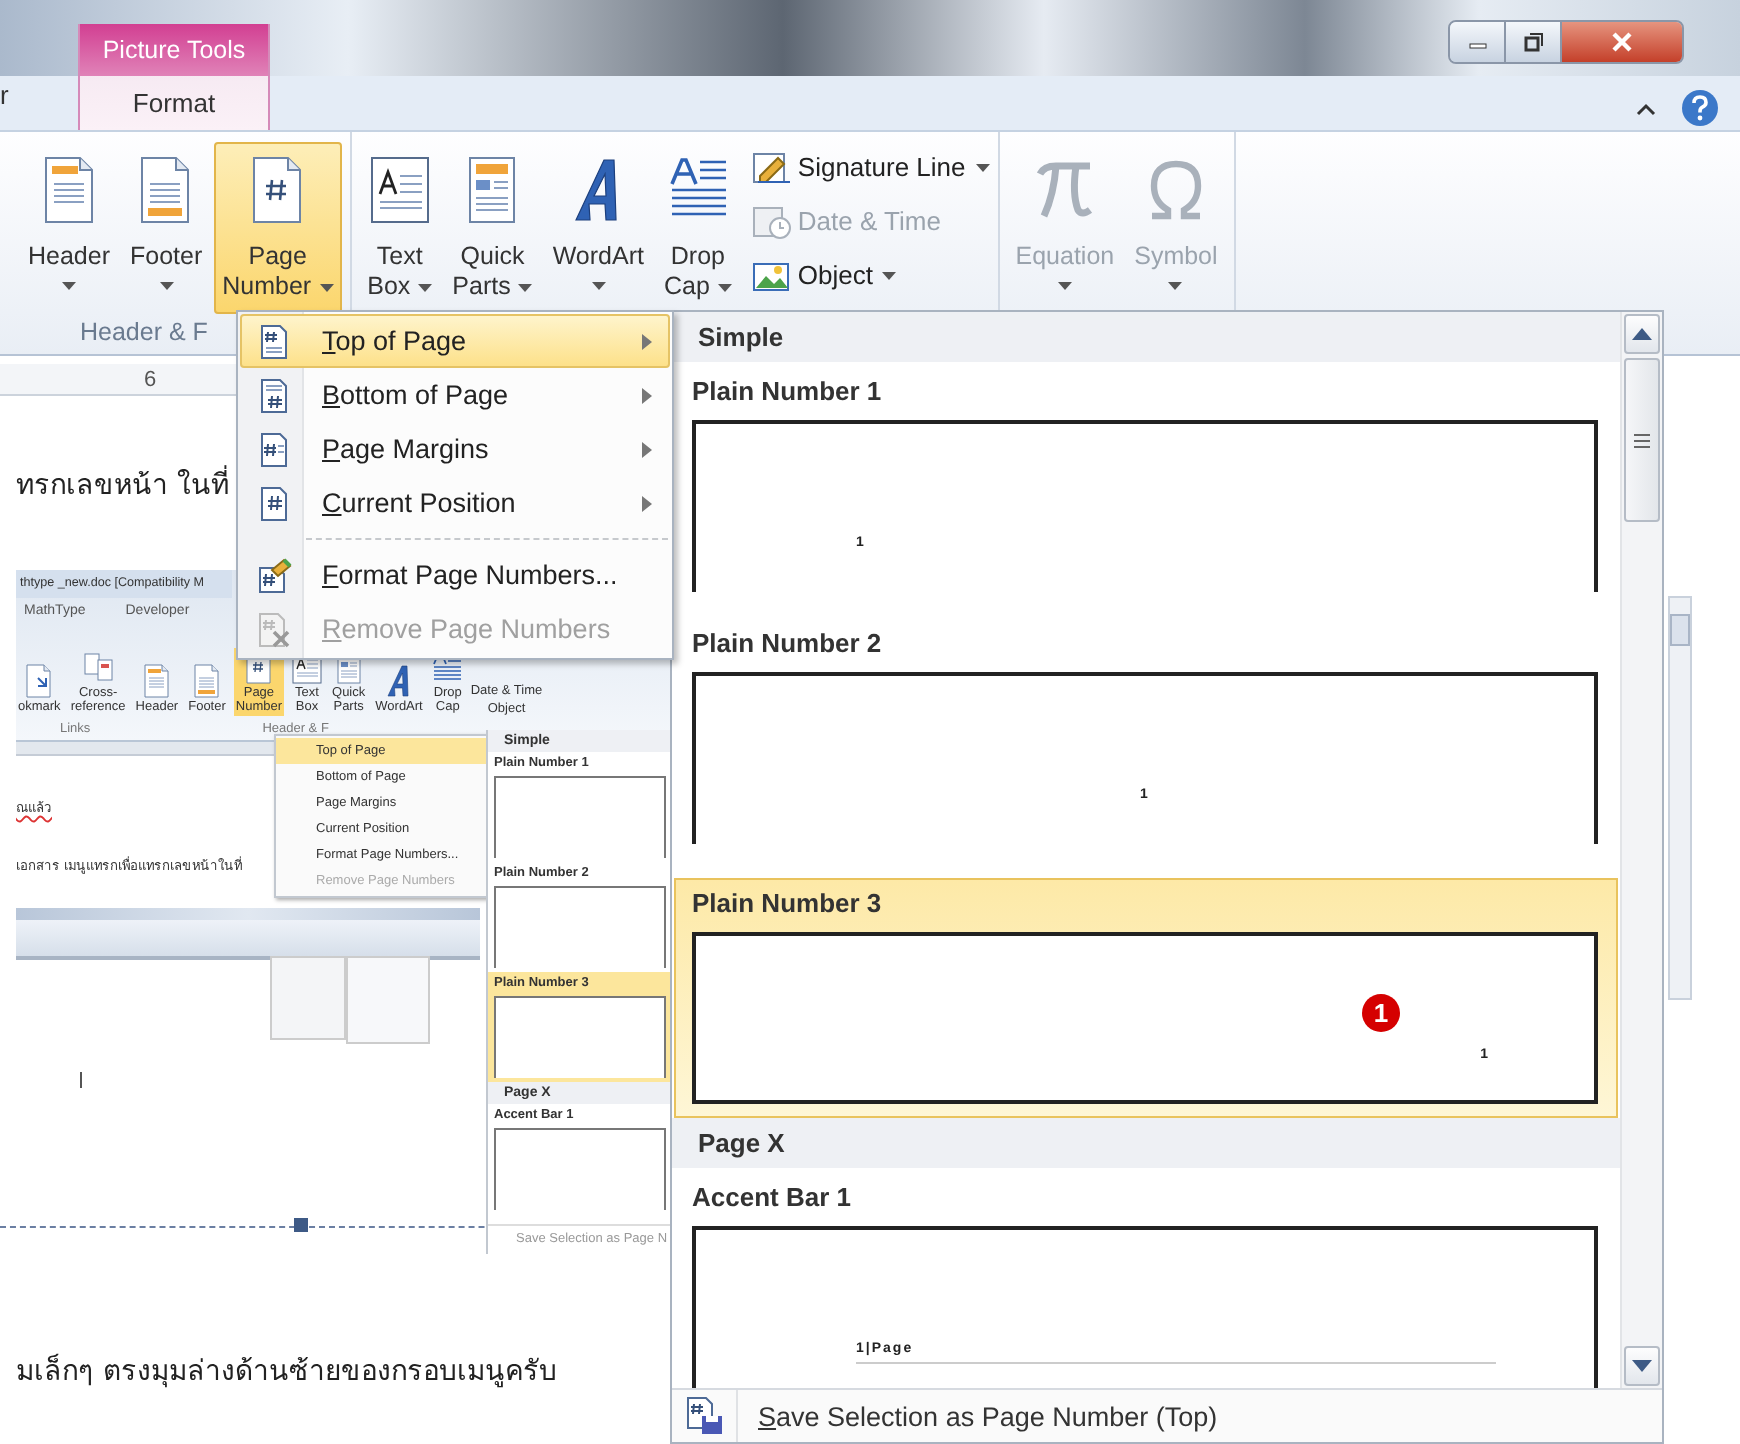 The width and height of the screenshot is (1740, 1444). Describe the element at coordinates (278, 228) in the screenshot. I see `ribbon-button: Page Number` at that location.